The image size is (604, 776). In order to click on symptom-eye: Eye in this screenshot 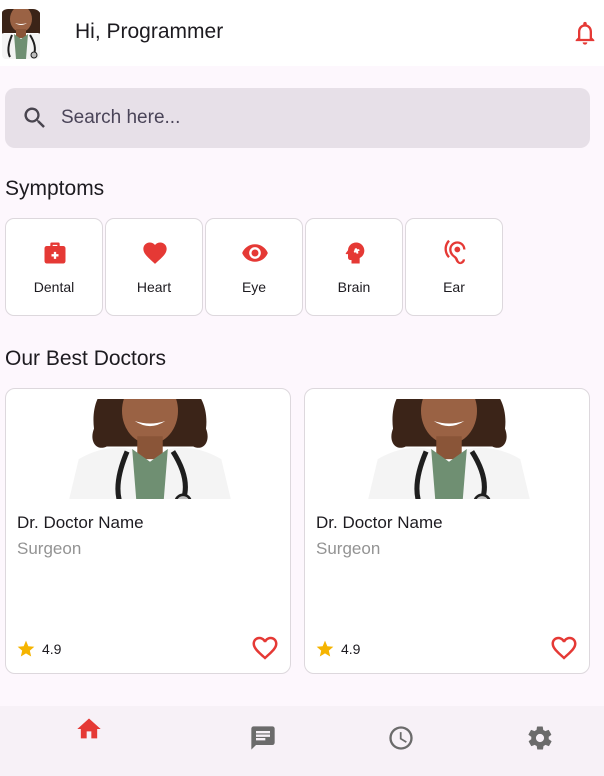, I will do `click(254, 267)`.